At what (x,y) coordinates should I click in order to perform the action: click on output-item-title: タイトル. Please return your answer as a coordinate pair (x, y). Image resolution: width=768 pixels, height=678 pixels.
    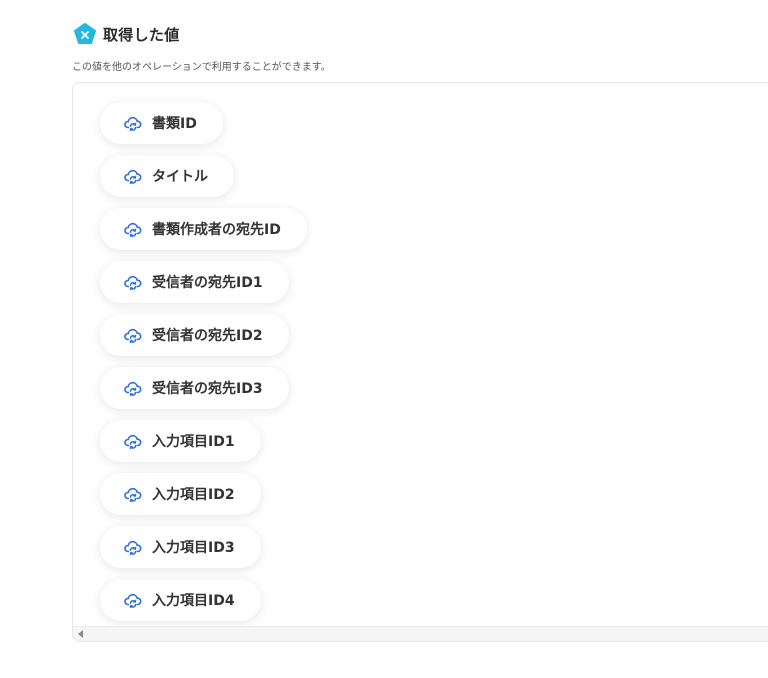
    Looking at the image, I should click on (167, 176).